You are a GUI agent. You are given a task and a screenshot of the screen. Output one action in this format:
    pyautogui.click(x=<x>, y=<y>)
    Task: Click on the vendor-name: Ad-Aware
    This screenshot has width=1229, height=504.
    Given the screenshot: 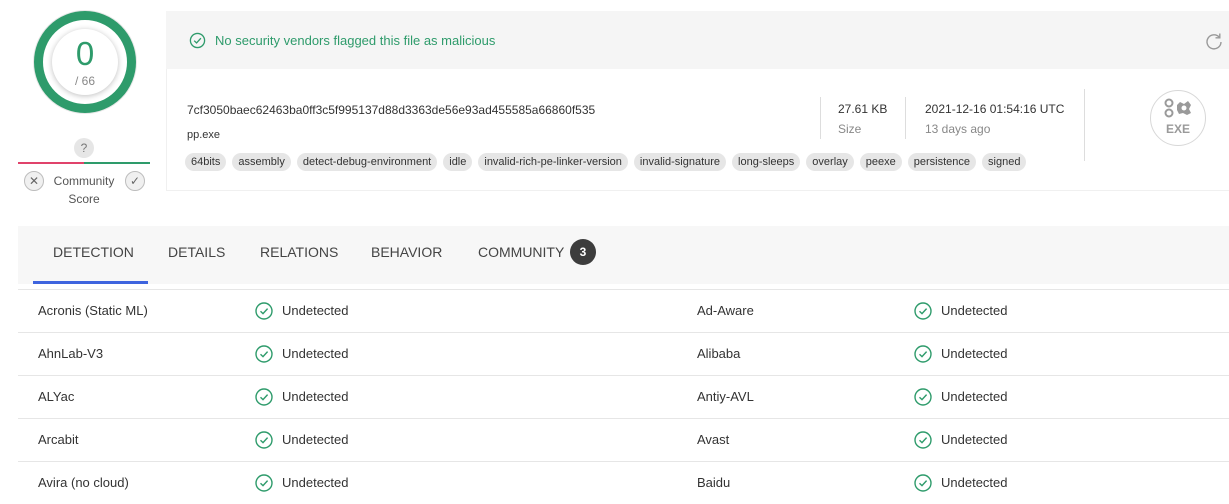 What is the action you would take?
    pyautogui.click(x=725, y=310)
    